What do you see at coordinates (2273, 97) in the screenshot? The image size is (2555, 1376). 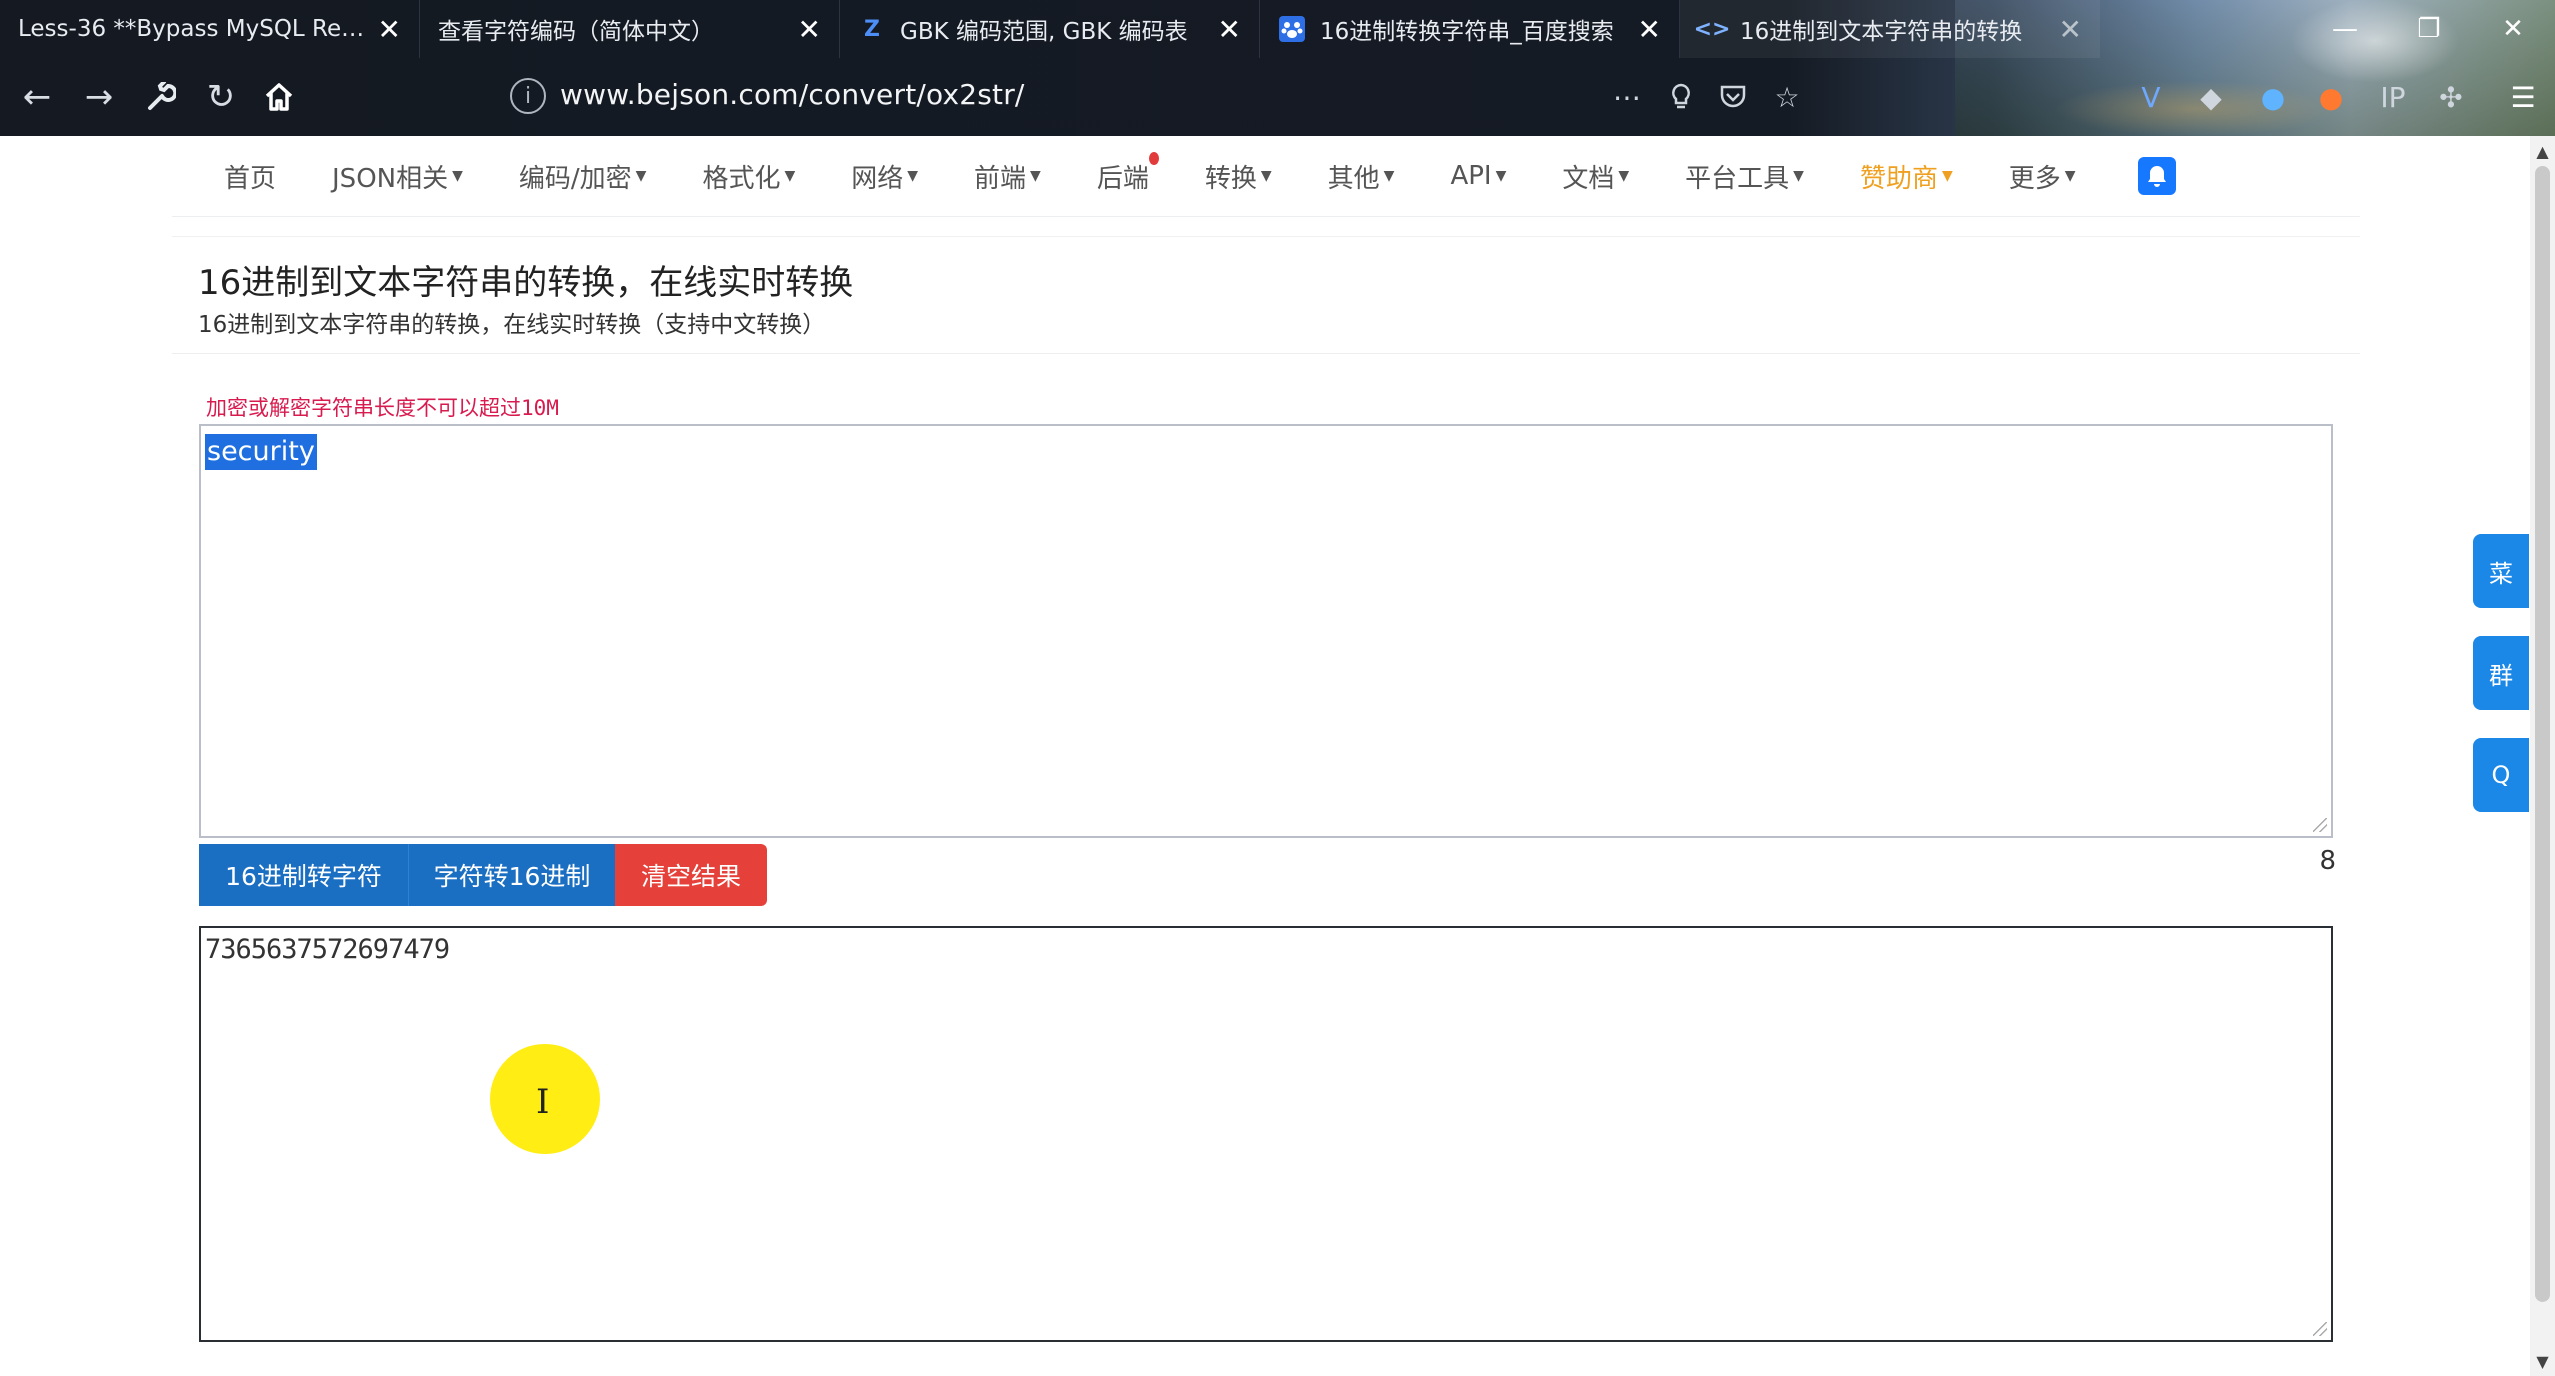 I see `extension-bird-icon: ●` at bounding box center [2273, 97].